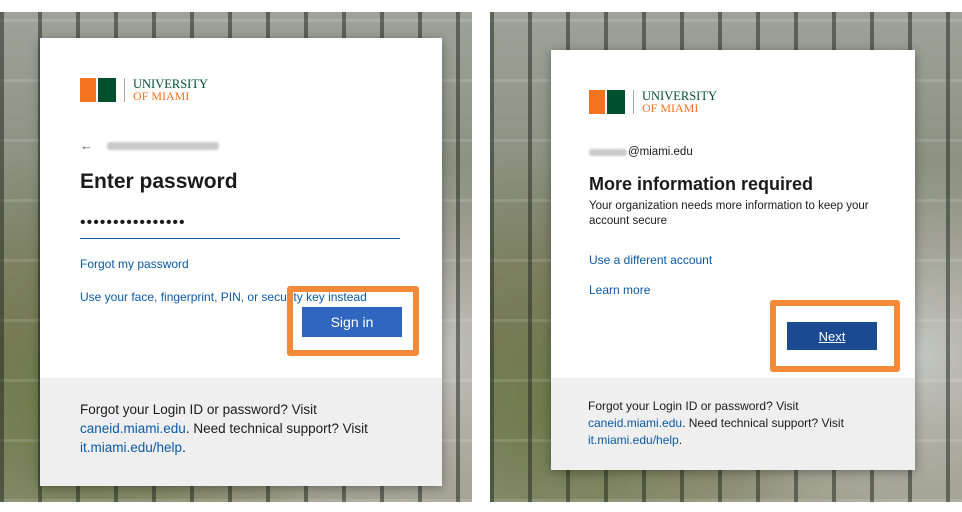 This screenshot has width=962, height=512. I want to click on back-row: ←, so click(149, 145).